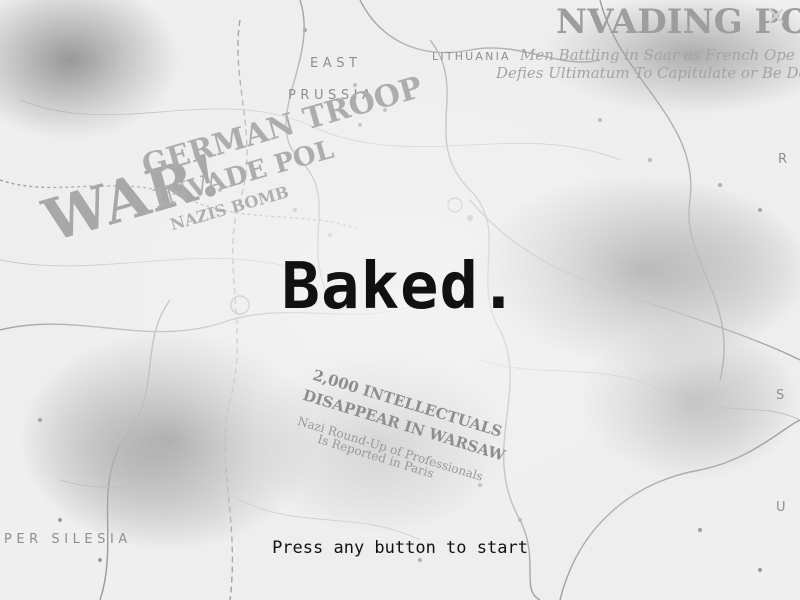 The image size is (800, 600). I want to click on map-label-ussr-r: R, so click(785, 159).